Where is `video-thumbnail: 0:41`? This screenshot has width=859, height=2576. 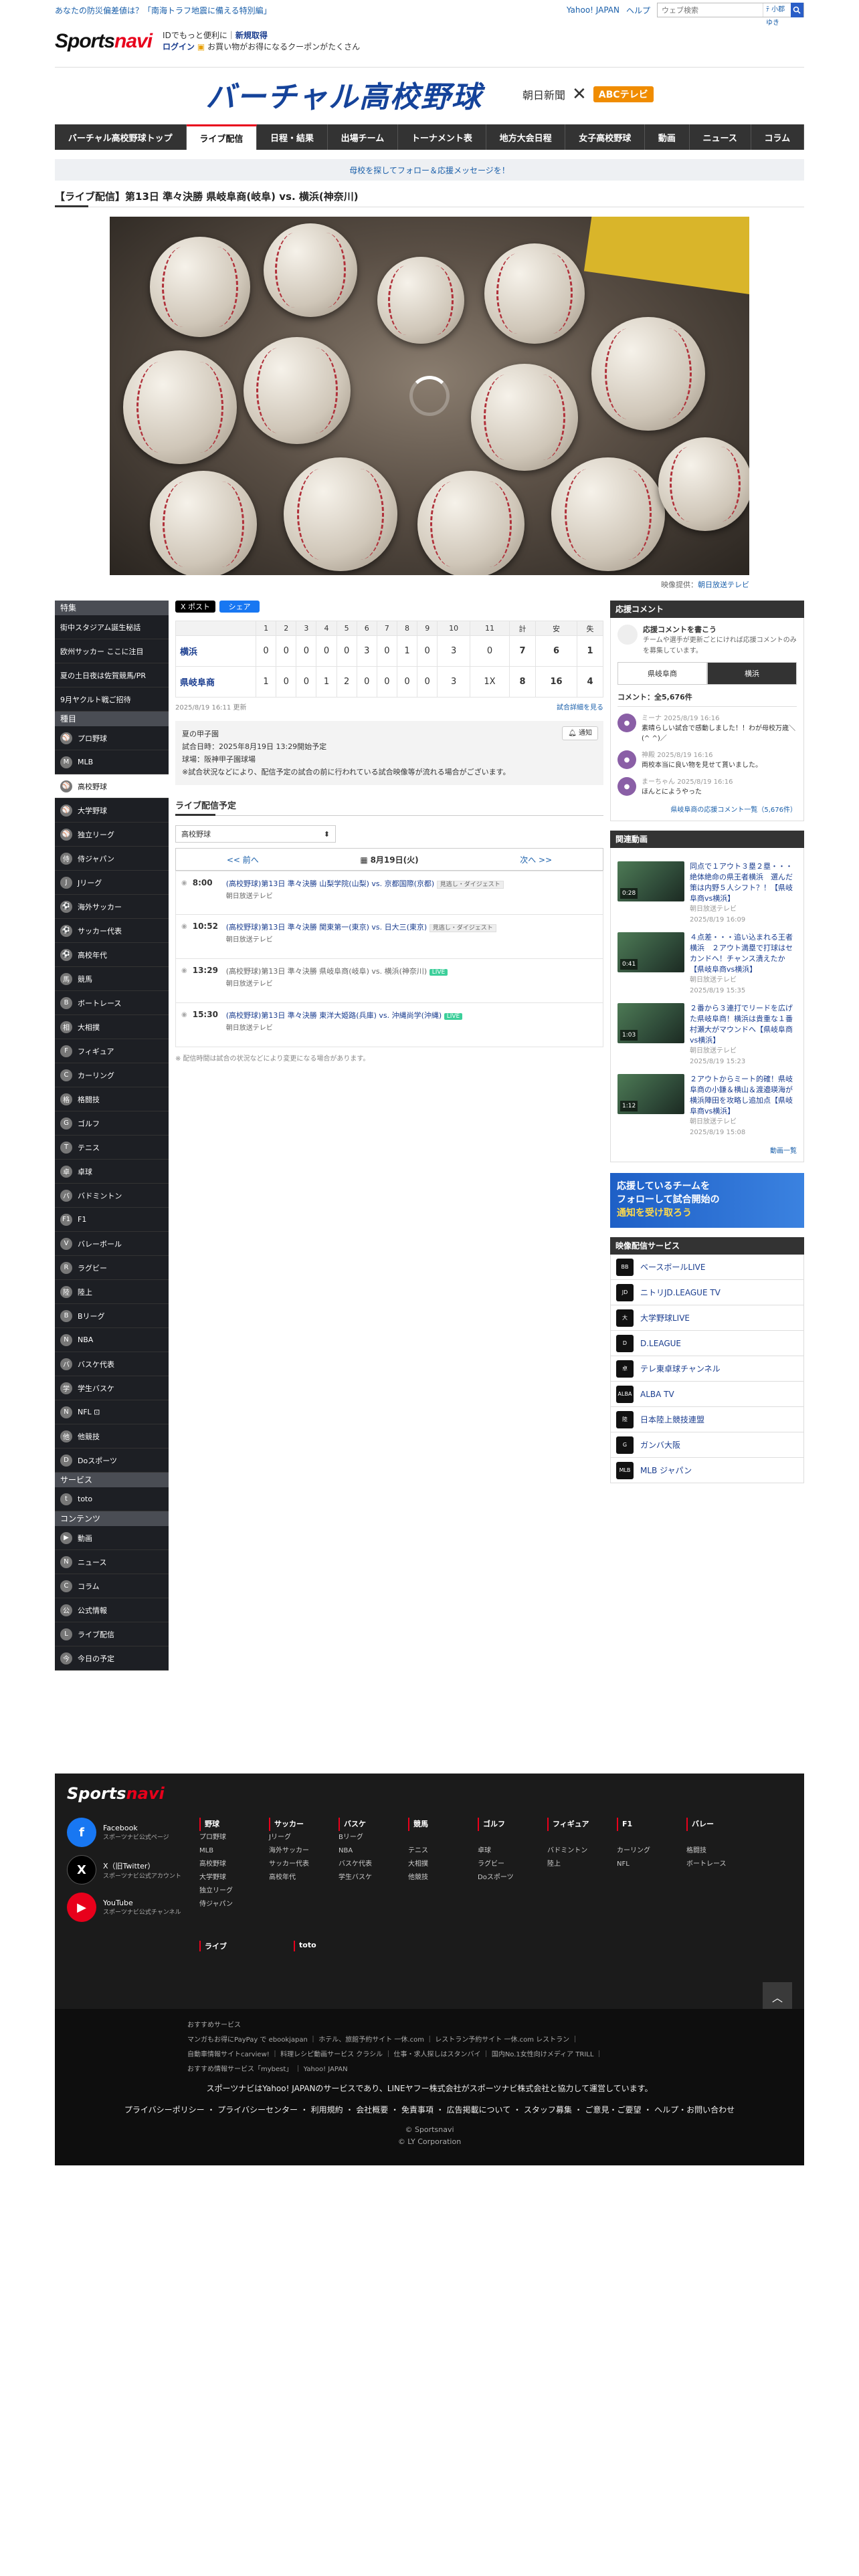 video-thumbnail: 0:41 is located at coordinates (650, 952).